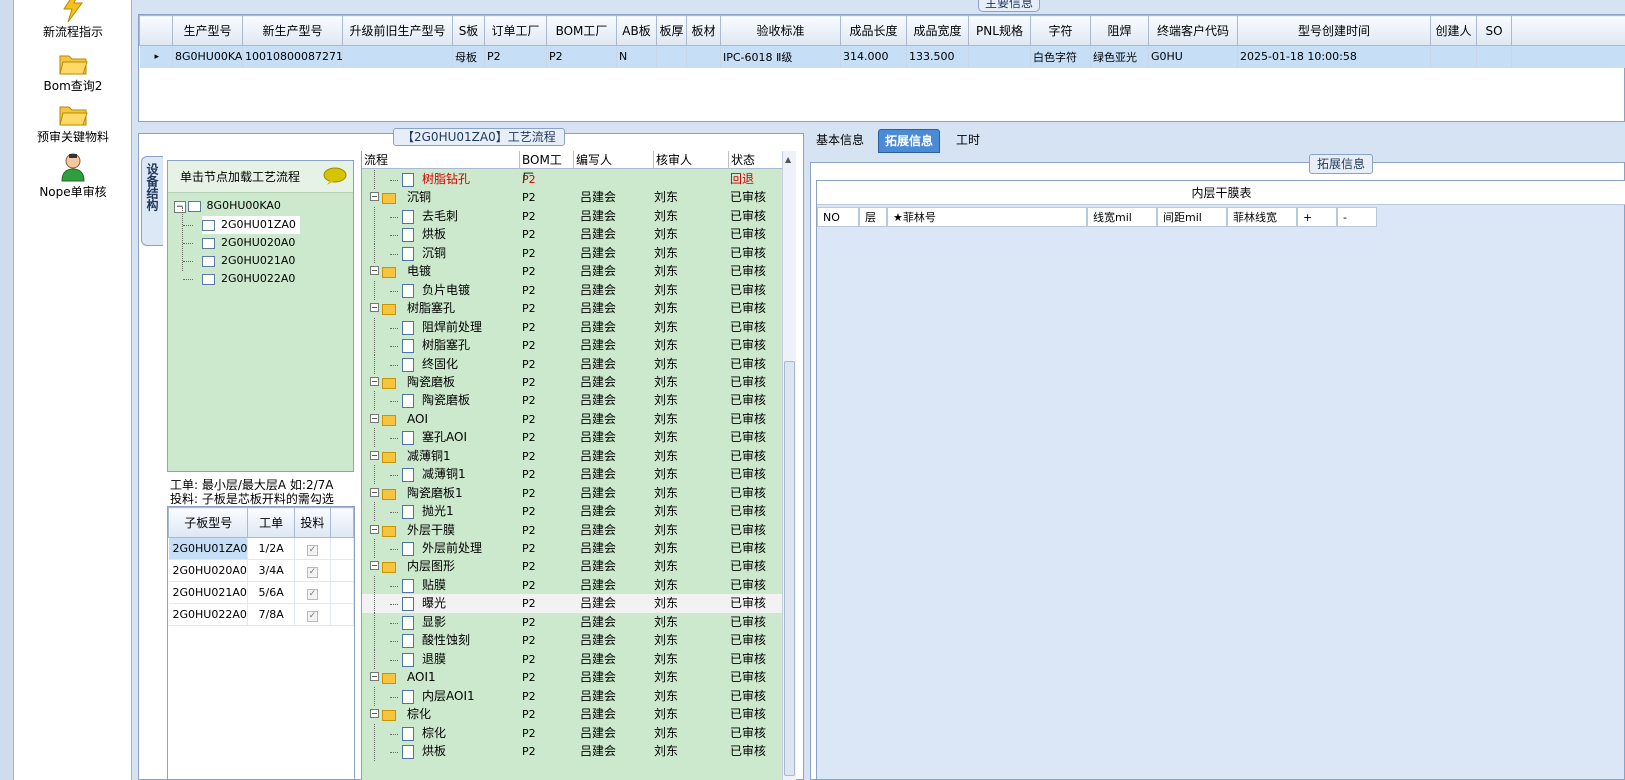 The image size is (1625, 780). What do you see at coordinates (968, 141) in the screenshot?
I see `tab-work-hours: 工时` at bounding box center [968, 141].